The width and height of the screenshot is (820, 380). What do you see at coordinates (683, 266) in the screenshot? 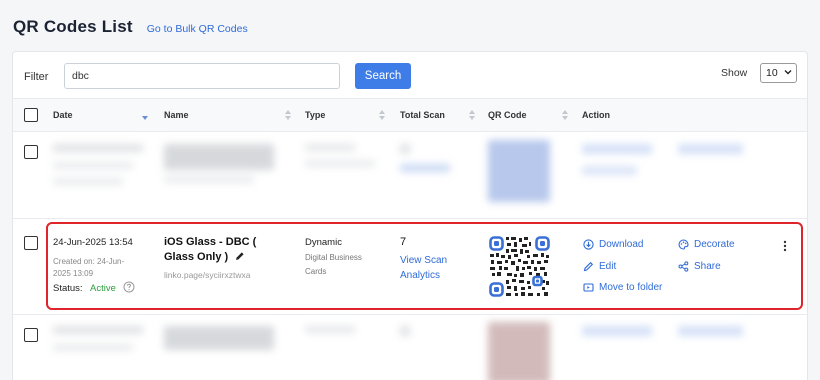
I see `share-icon` at bounding box center [683, 266].